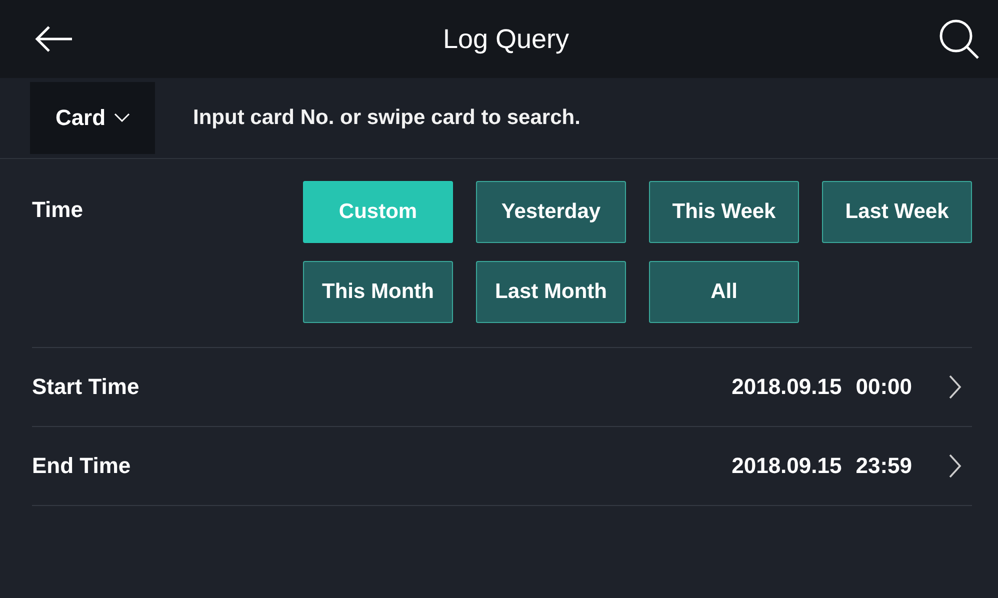 The width and height of the screenshot is (998, 598). What do you see at coordinates (506, 39) in the screenshot?
I see `page-title: Log Query` at bounding box center [506, 39].